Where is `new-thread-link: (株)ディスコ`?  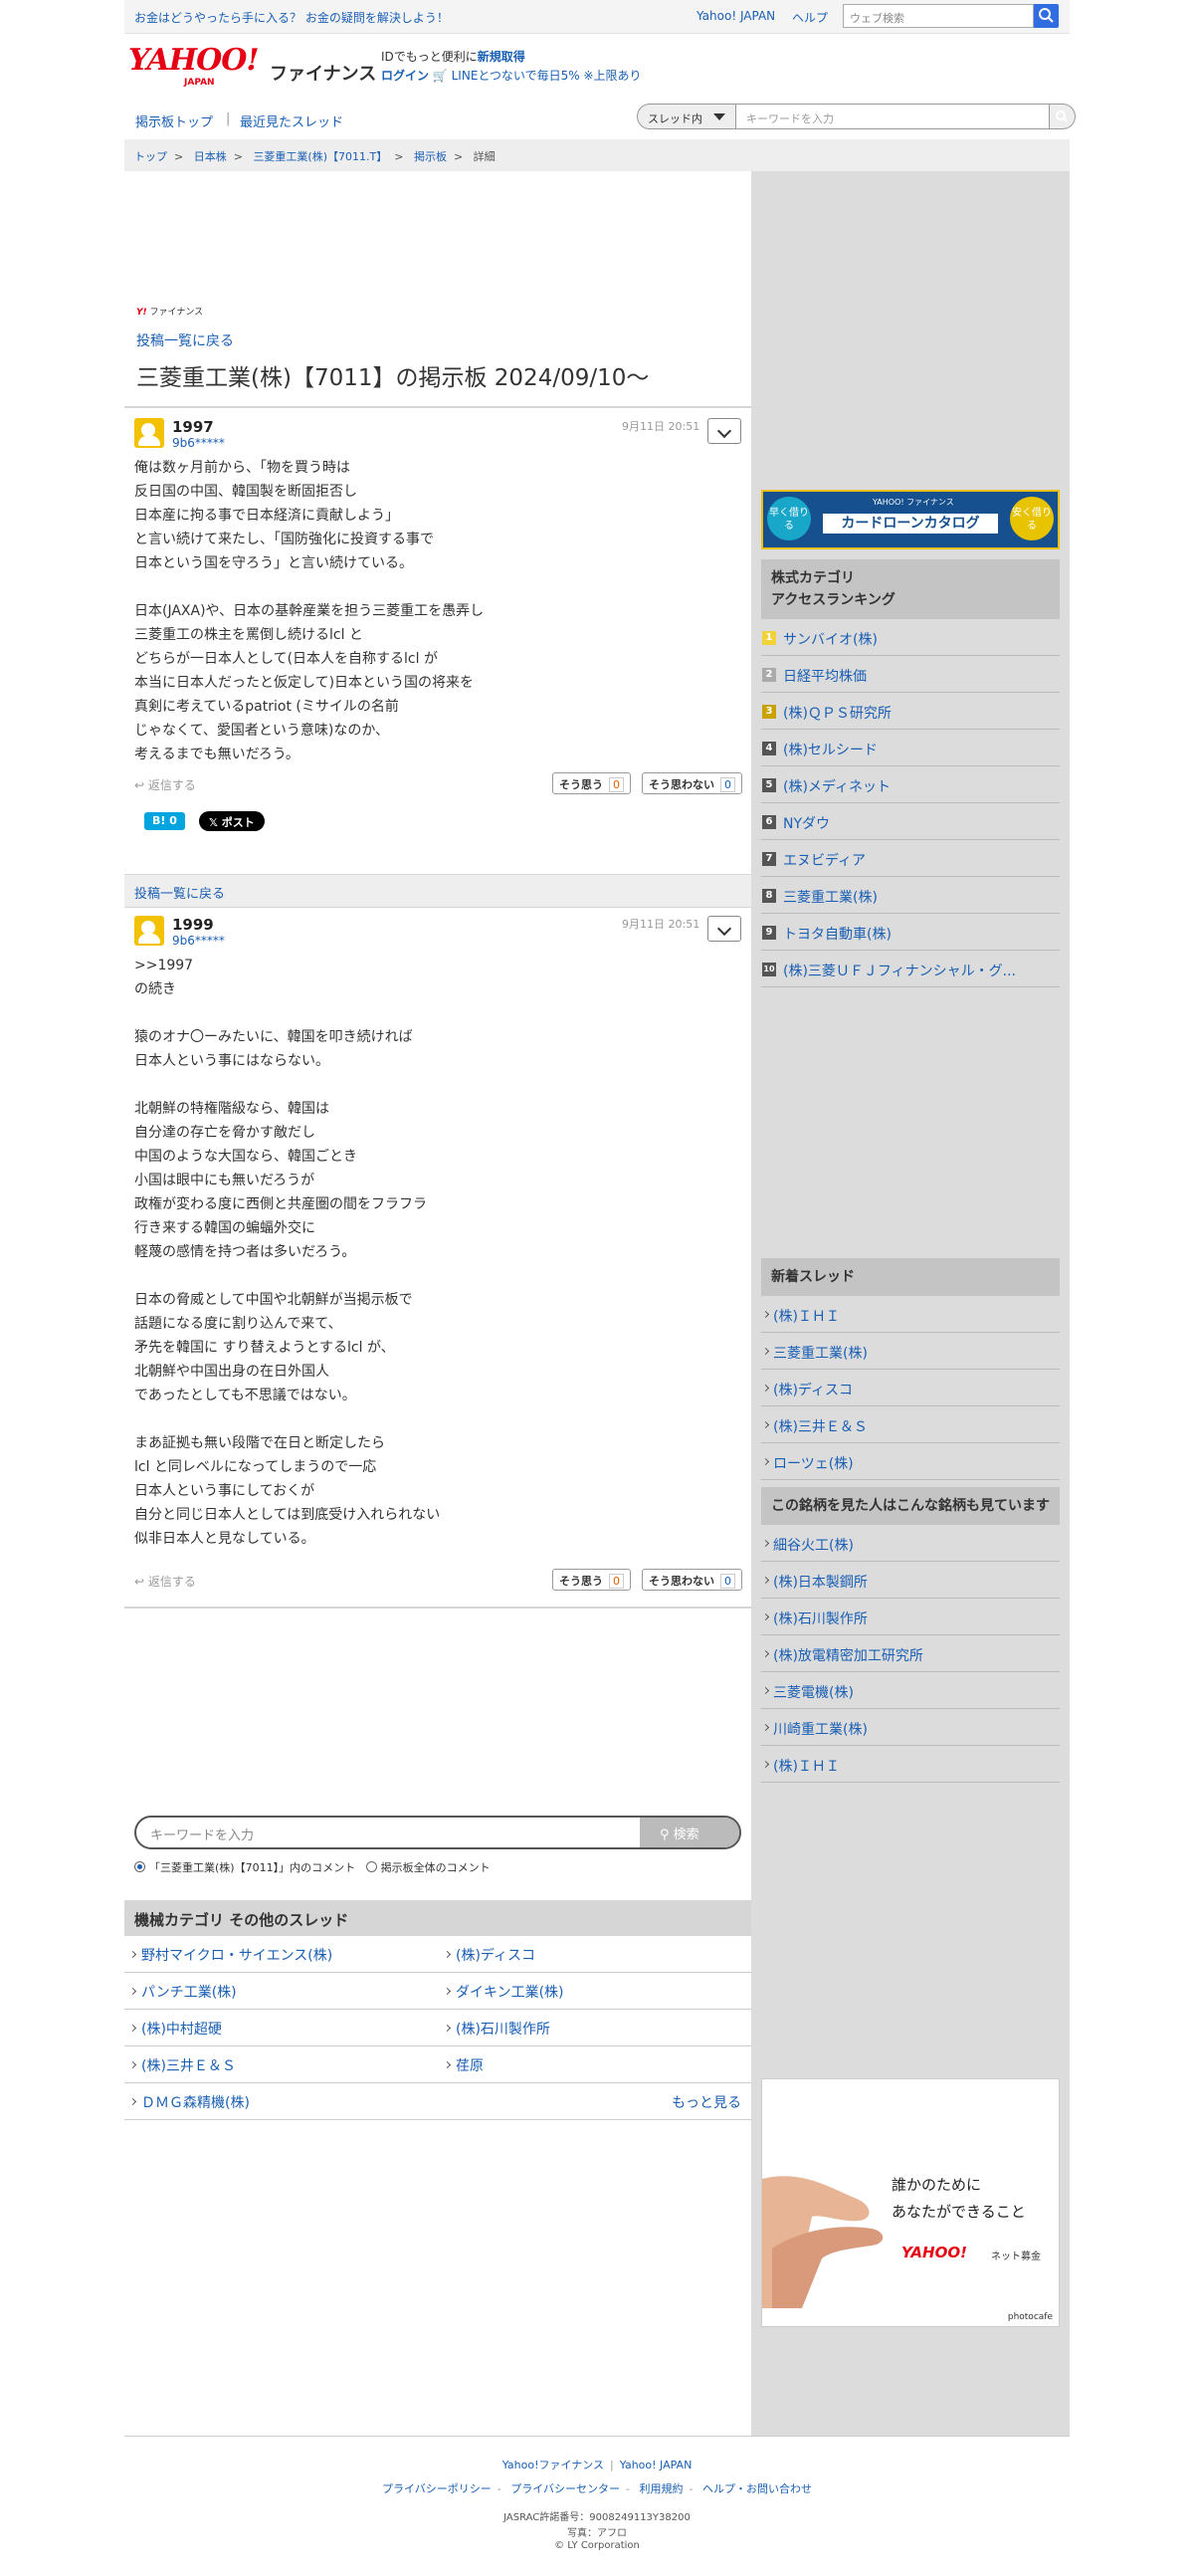
new-thread-link: (株)ディスコ is located at coordinates (910, 1388).